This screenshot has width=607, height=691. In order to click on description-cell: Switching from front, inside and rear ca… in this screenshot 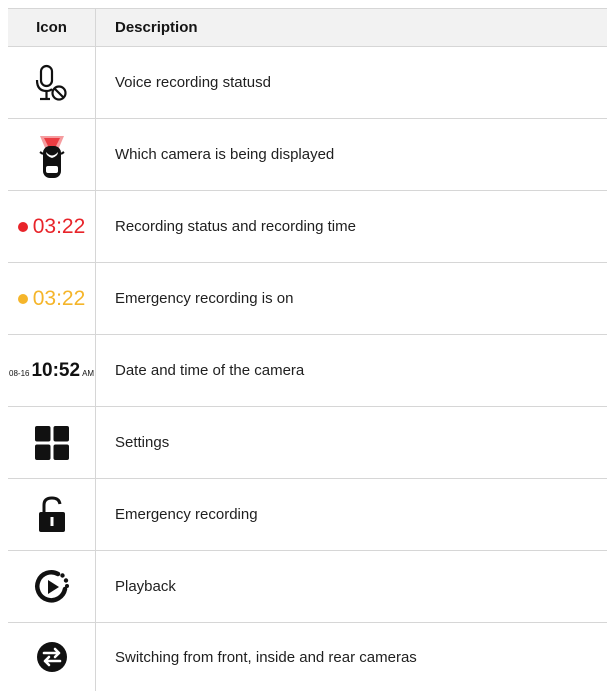, I will do `click(266, 657)`.